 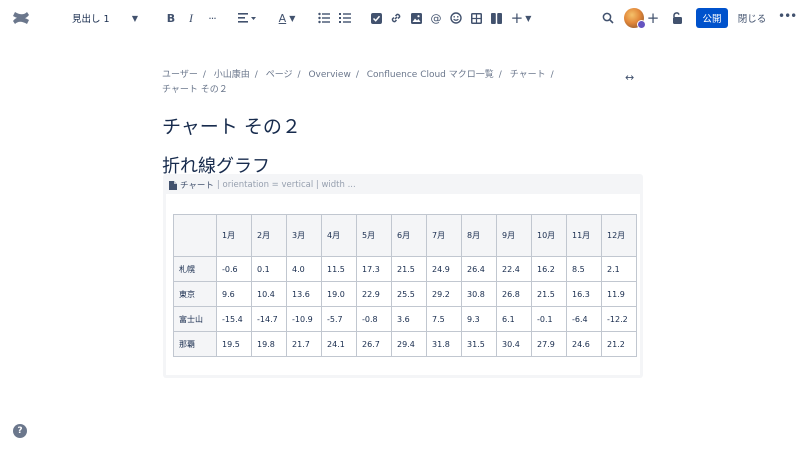 I want to click on table-cell: 2.1, so click(x=619, y=269).